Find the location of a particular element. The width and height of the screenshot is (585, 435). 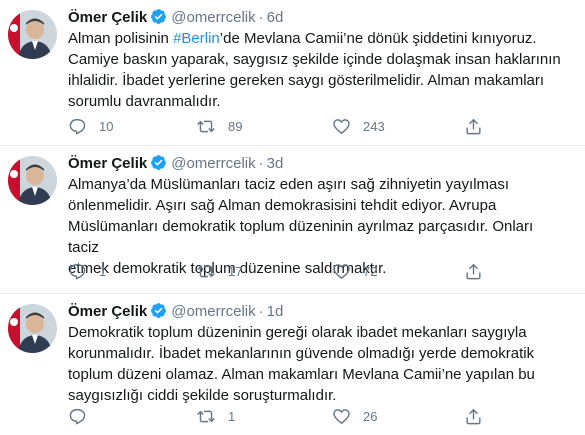

tweet-actions: 1 26 is located at coordinates (274, 416).